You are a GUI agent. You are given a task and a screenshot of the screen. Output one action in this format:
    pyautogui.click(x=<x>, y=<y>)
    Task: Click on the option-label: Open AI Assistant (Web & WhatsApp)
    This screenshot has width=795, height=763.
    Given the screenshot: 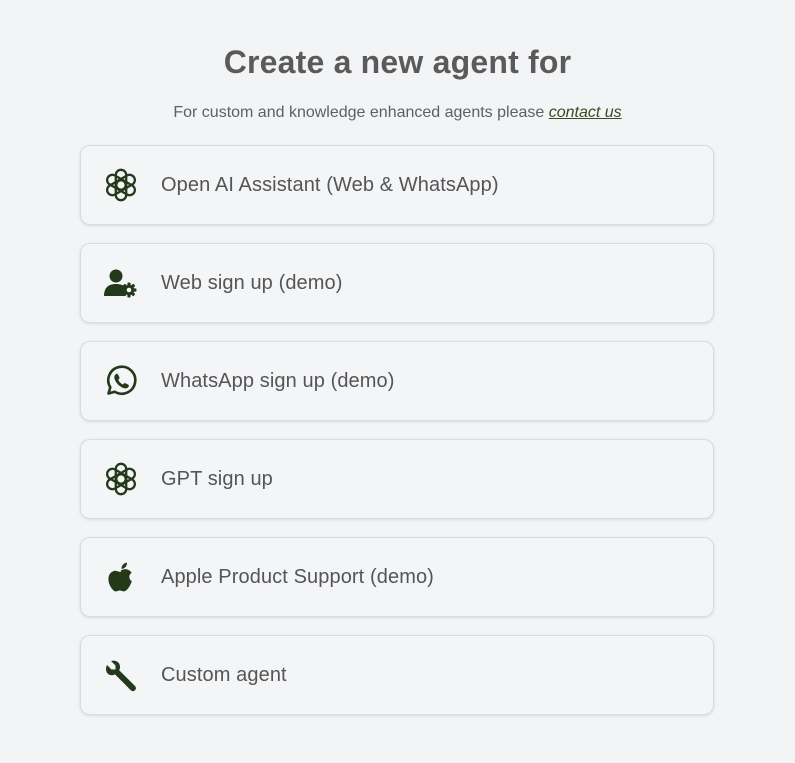 What is the action you would take?
    pyautogui.click(x=330, y=184)
    